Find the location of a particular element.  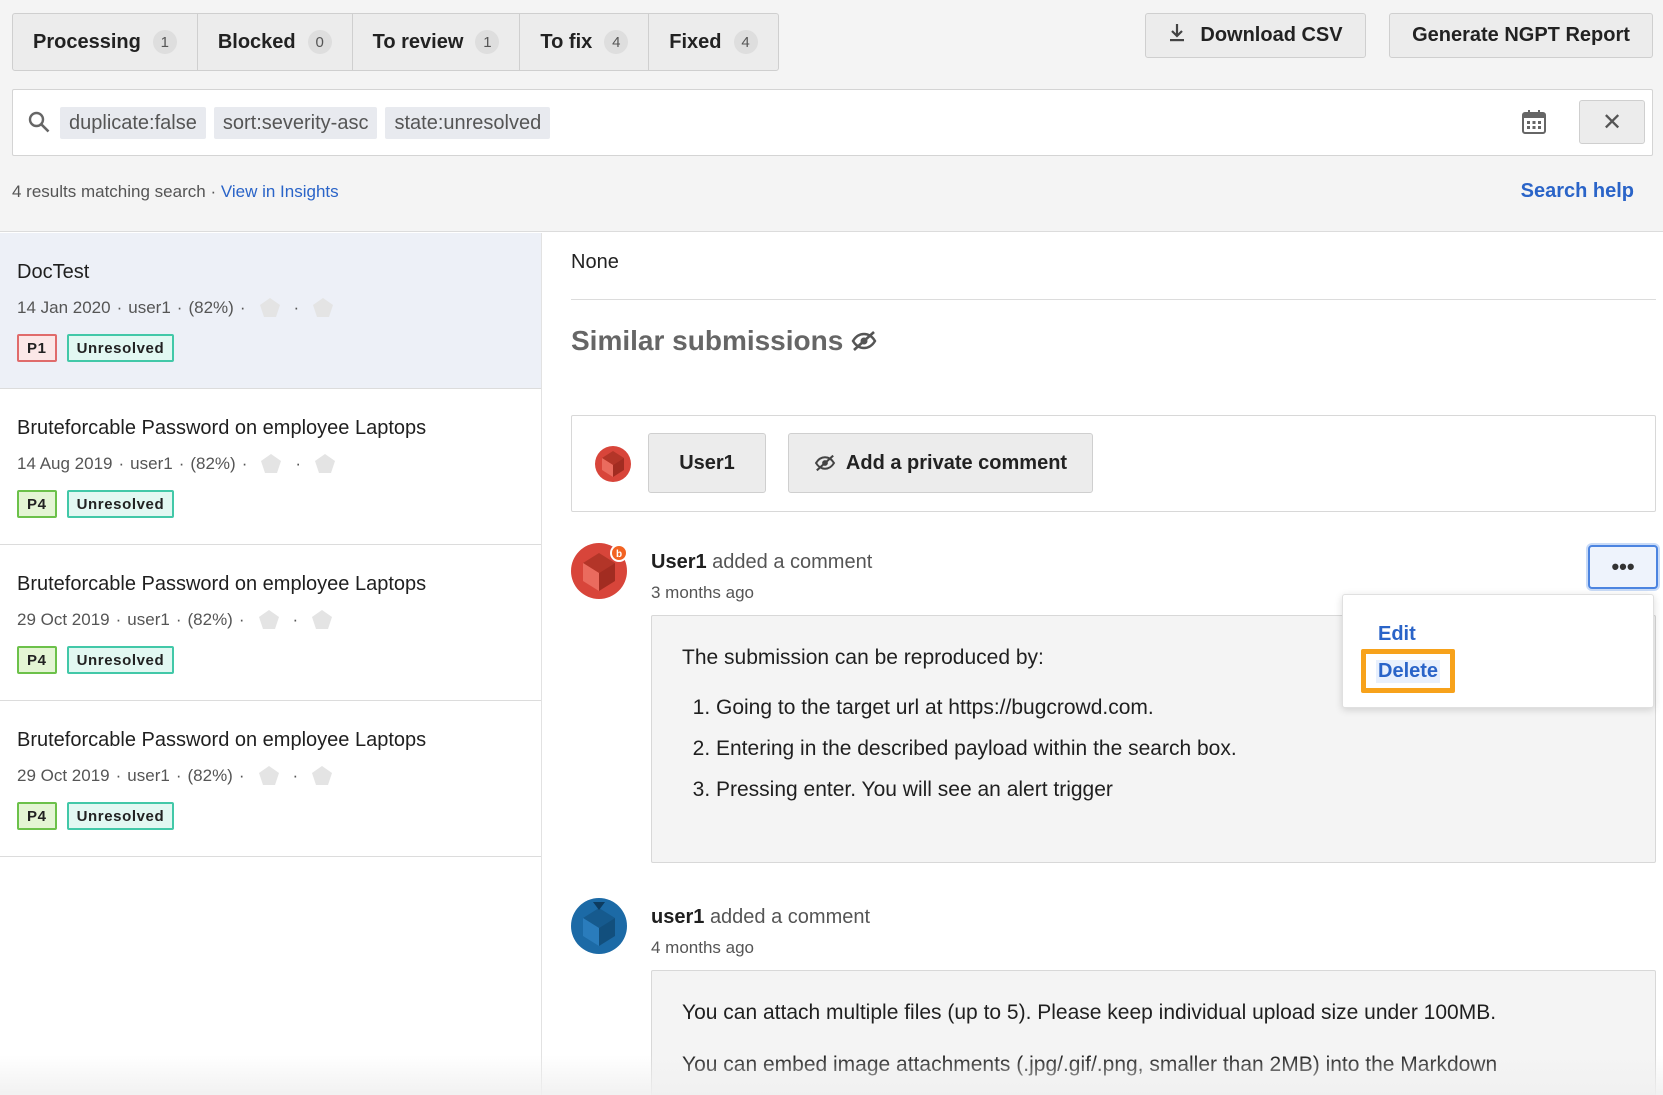

submission-date: 29 Oct 2019 is located at coordinates (63, 619).